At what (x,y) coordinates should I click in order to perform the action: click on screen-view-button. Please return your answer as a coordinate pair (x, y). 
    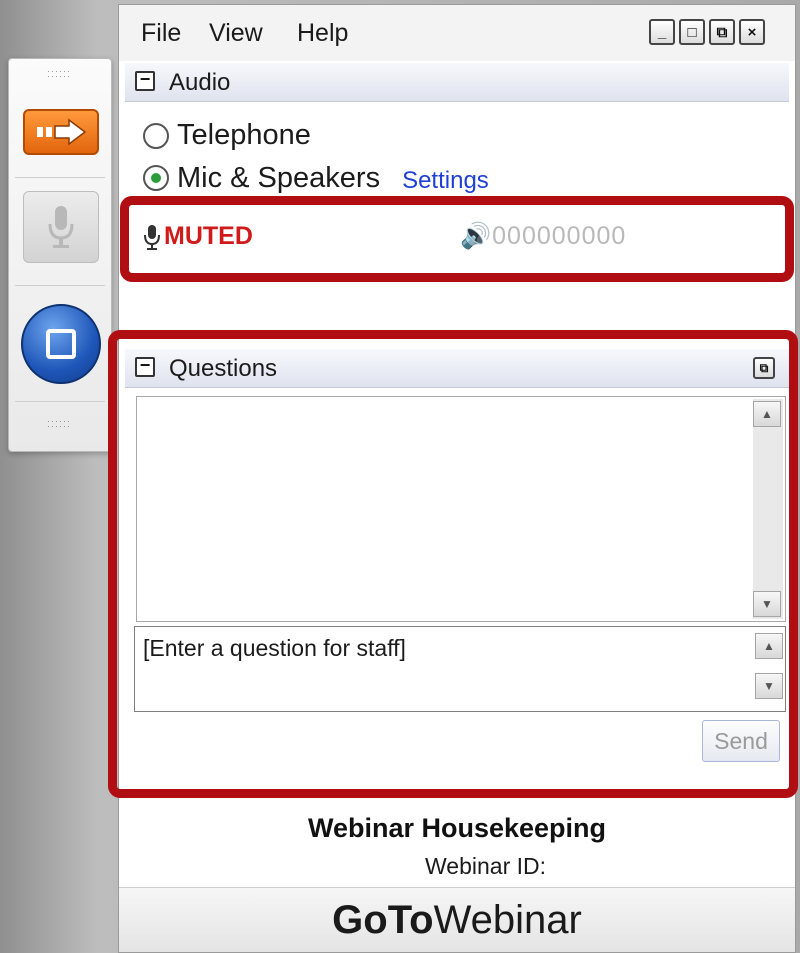
    Looking at the image, I should click on (61, 344).